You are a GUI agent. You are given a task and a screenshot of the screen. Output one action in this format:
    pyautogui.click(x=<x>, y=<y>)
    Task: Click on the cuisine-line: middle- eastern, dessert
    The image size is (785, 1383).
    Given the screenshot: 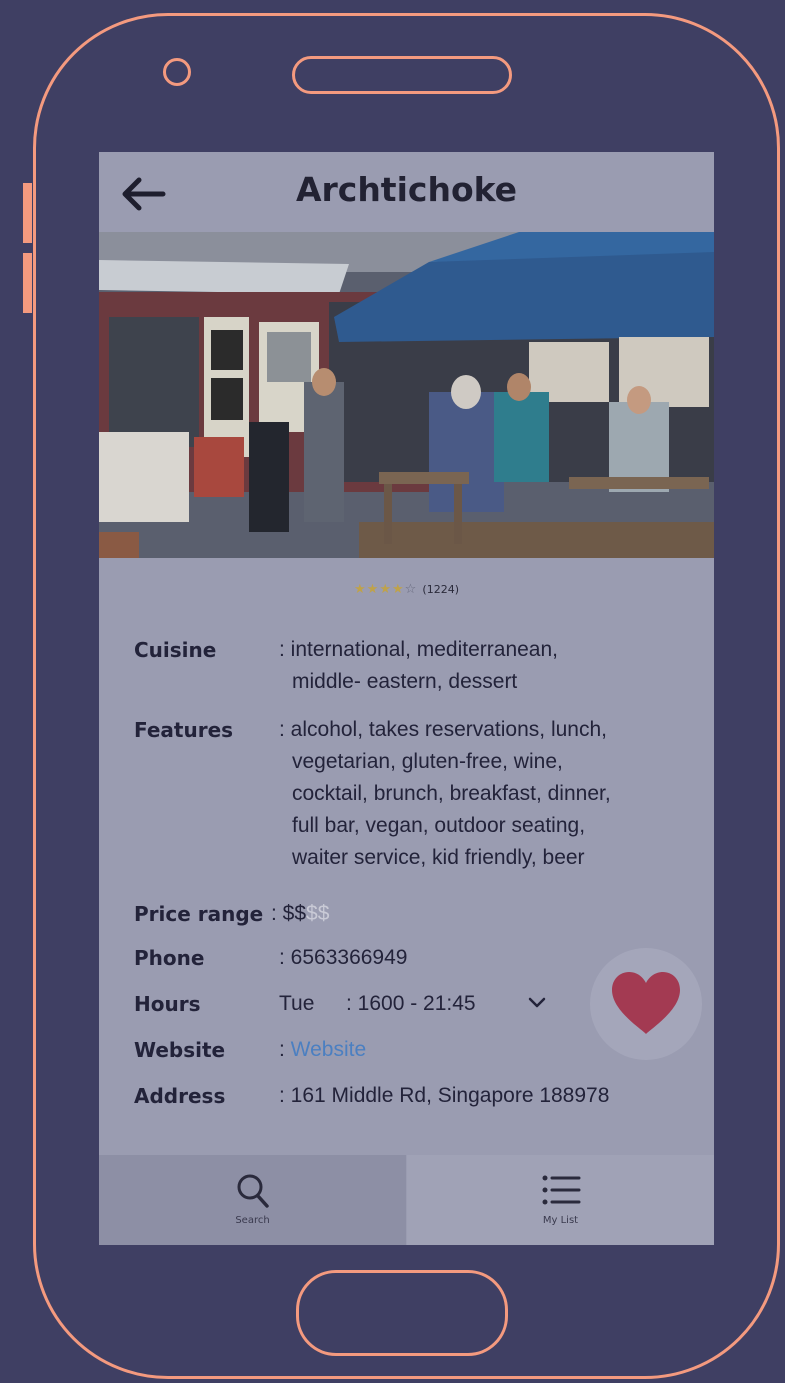 What is the action you would take?
    pyautogui.click(x=405, y=681)
    